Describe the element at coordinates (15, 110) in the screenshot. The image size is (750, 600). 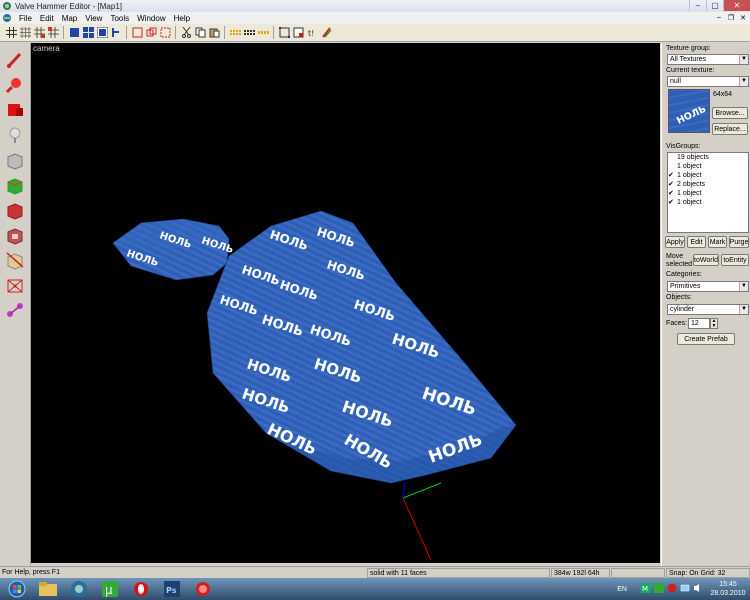
I see `camera-tool-icon` at that location.